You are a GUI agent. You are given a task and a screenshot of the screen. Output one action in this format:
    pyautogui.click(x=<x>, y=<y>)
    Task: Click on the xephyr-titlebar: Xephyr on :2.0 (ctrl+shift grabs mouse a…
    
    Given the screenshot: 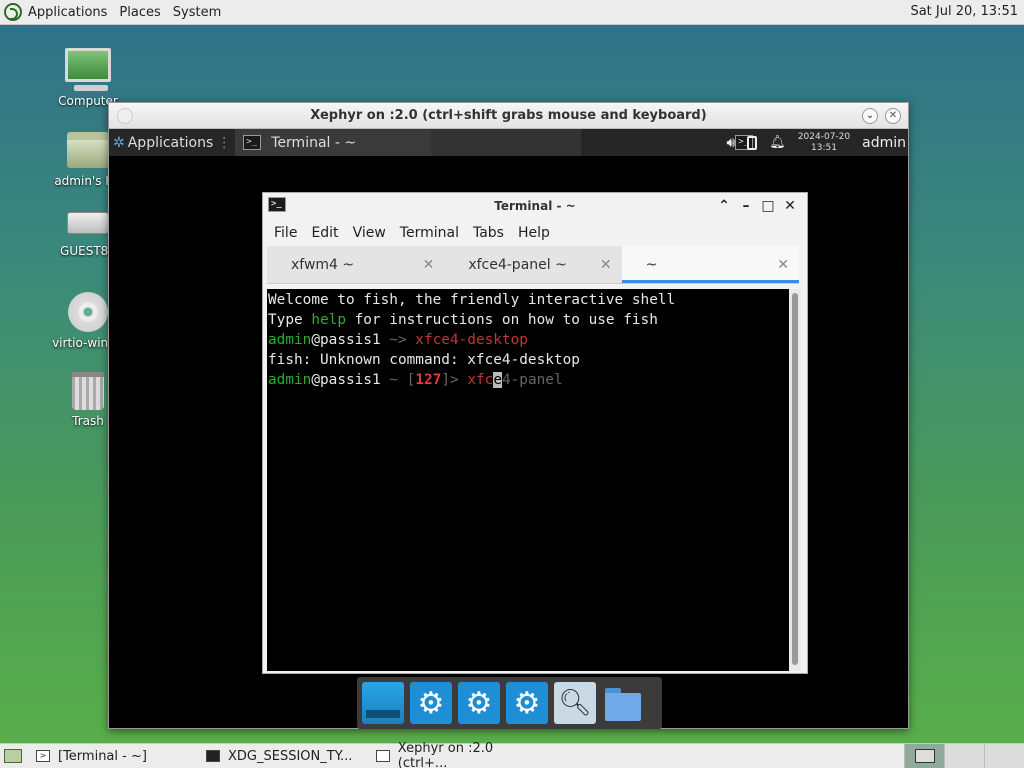 What is the action you would take?
    pyautogui.click(x=508, y=116)
    